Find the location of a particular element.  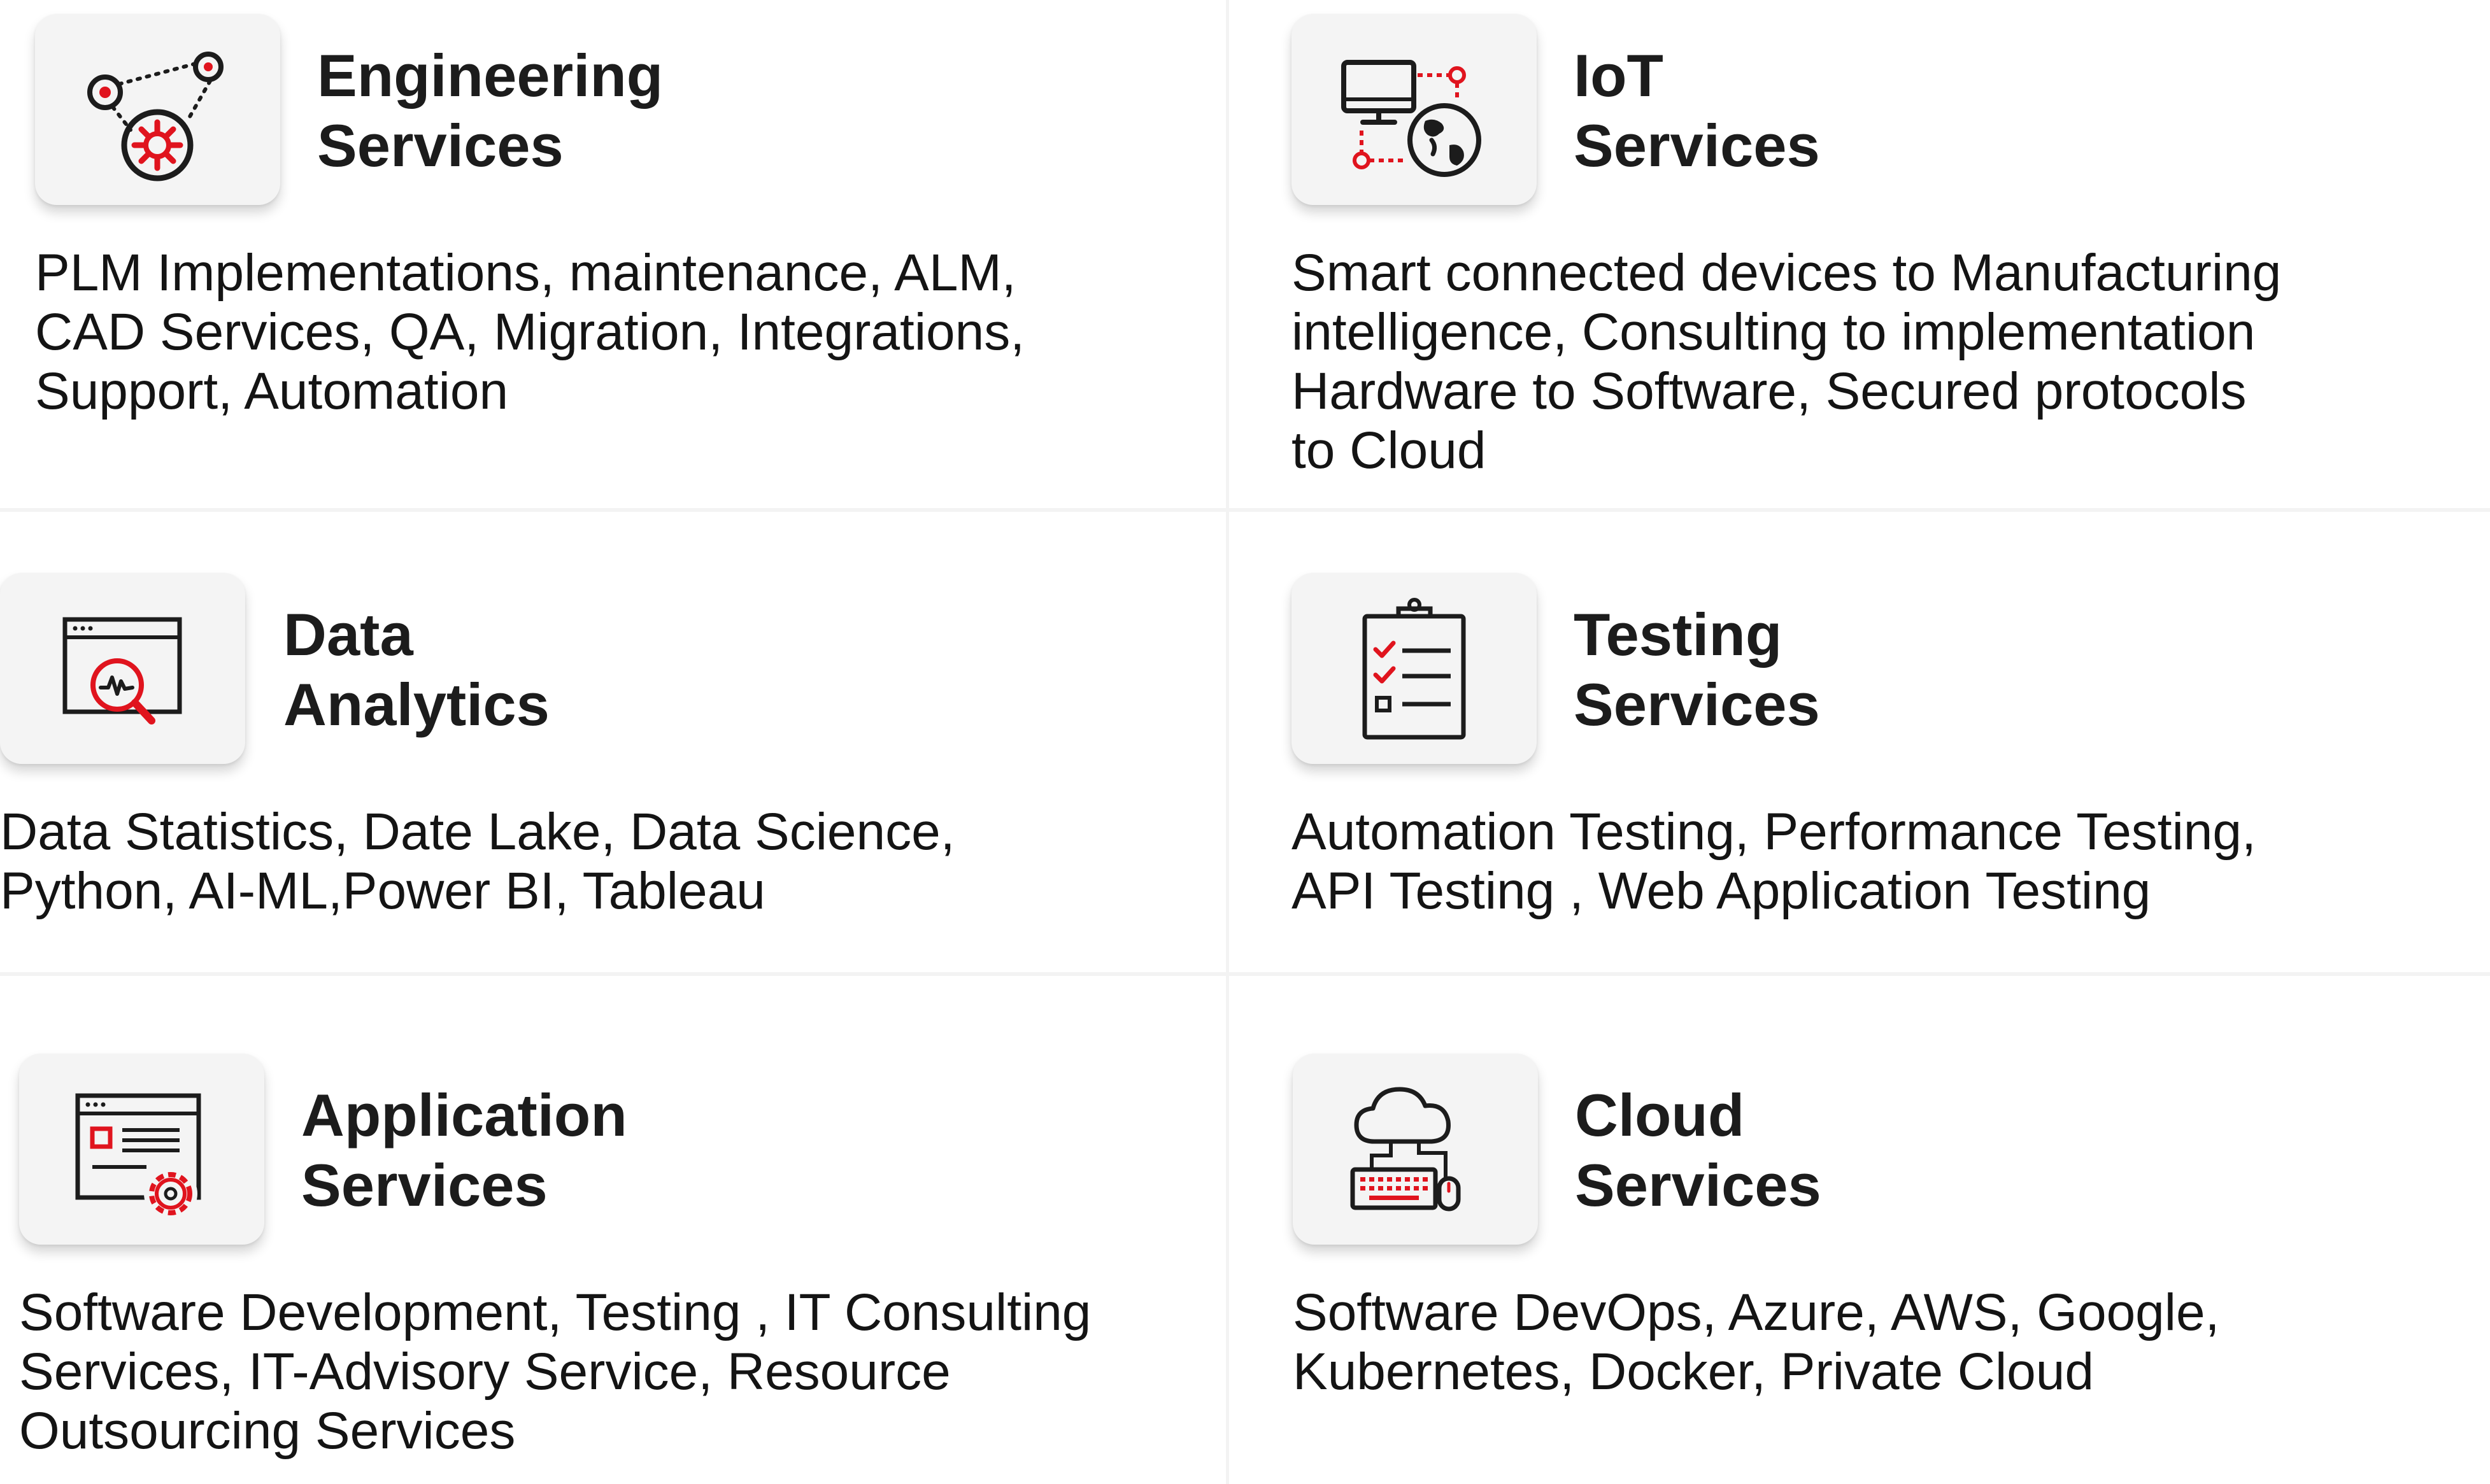

gear-network-icon is located at coordinates (155, 116).